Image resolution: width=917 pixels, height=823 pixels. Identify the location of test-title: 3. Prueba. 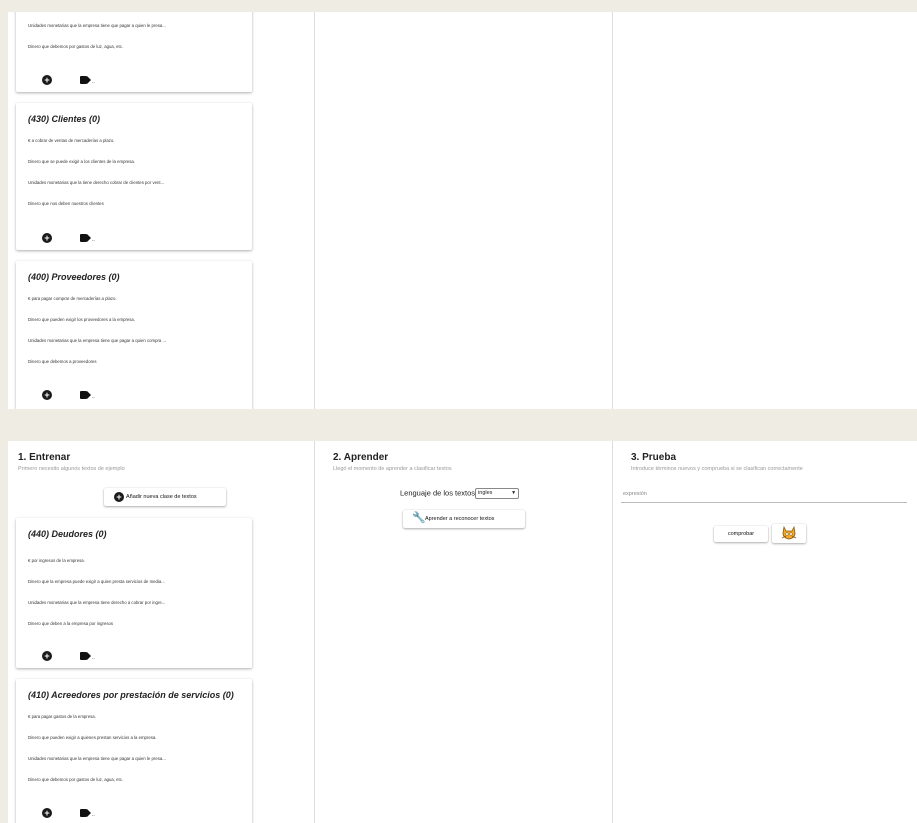
(654, 457).